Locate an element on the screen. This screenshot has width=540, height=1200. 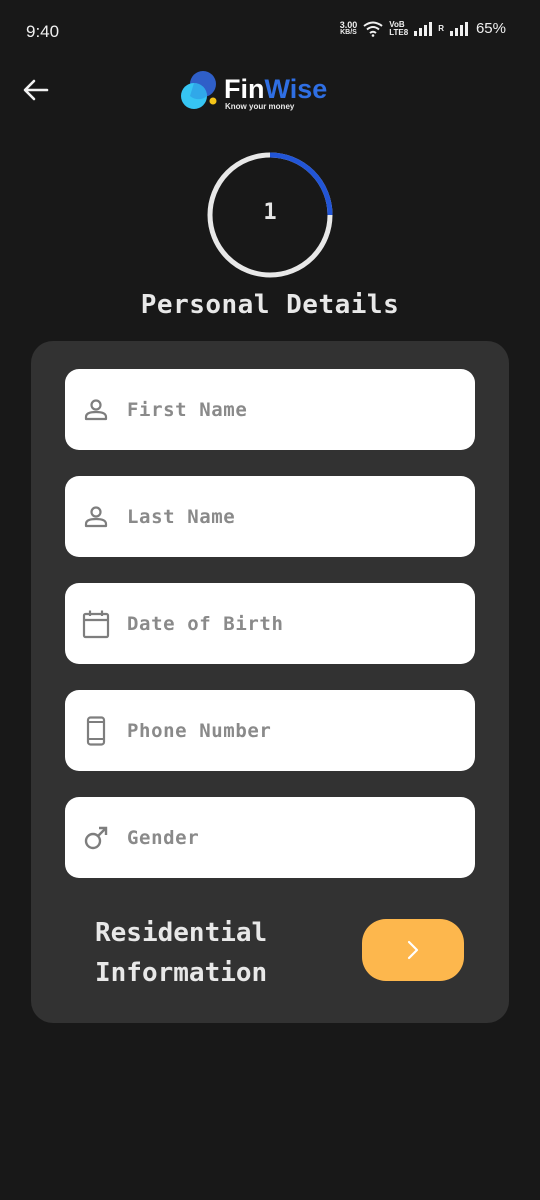
phone-icon is located at coordinates (96, 730).